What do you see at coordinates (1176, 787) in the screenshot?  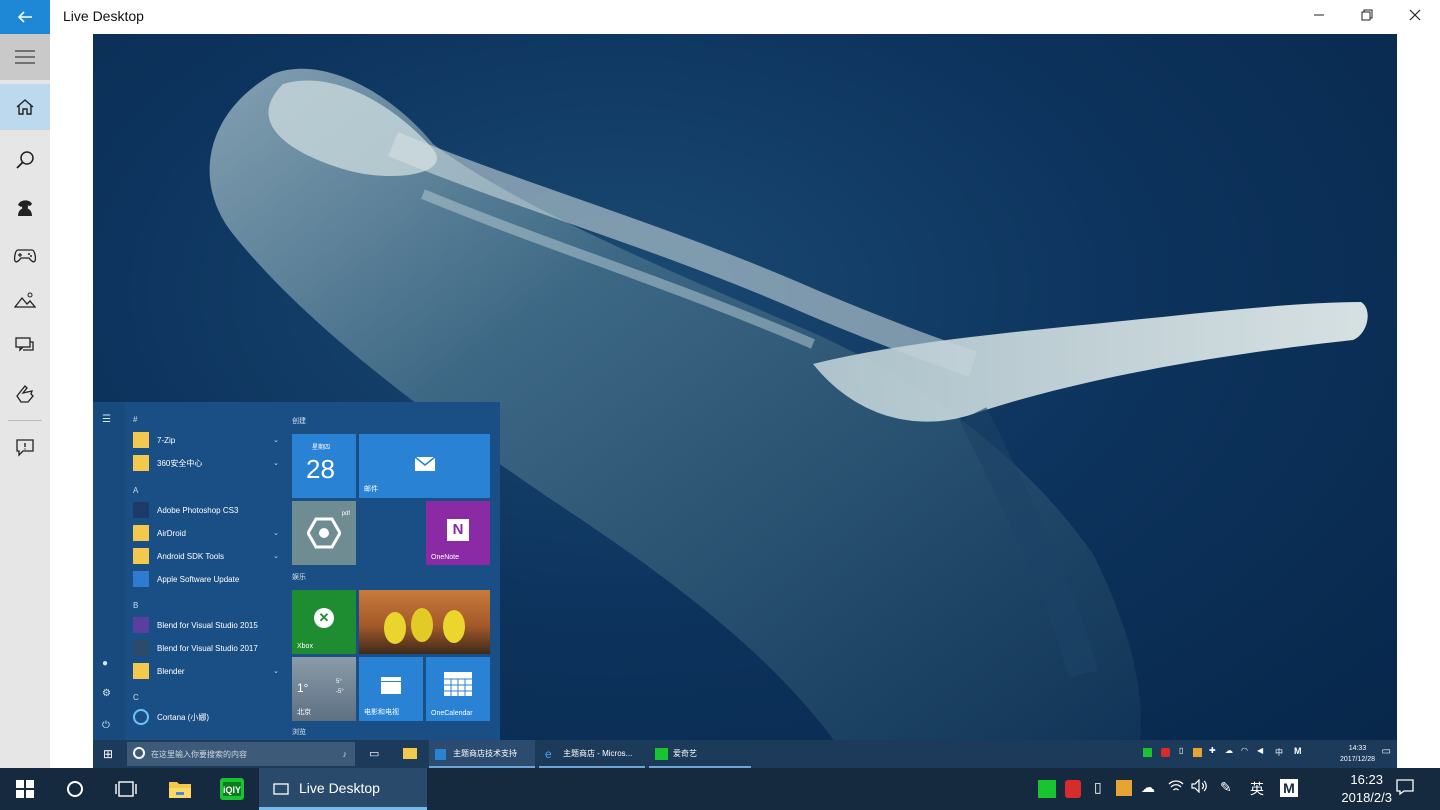 I see `wifi-icon` at bounding box center [1176, 787].